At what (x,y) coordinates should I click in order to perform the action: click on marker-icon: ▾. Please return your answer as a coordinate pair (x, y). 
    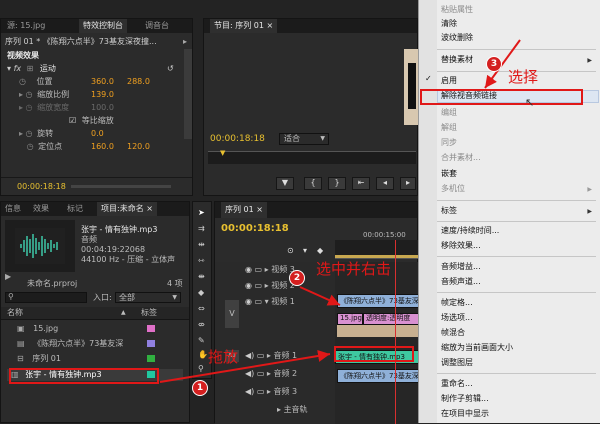
    Looking at the image, I should click on (305, 250).